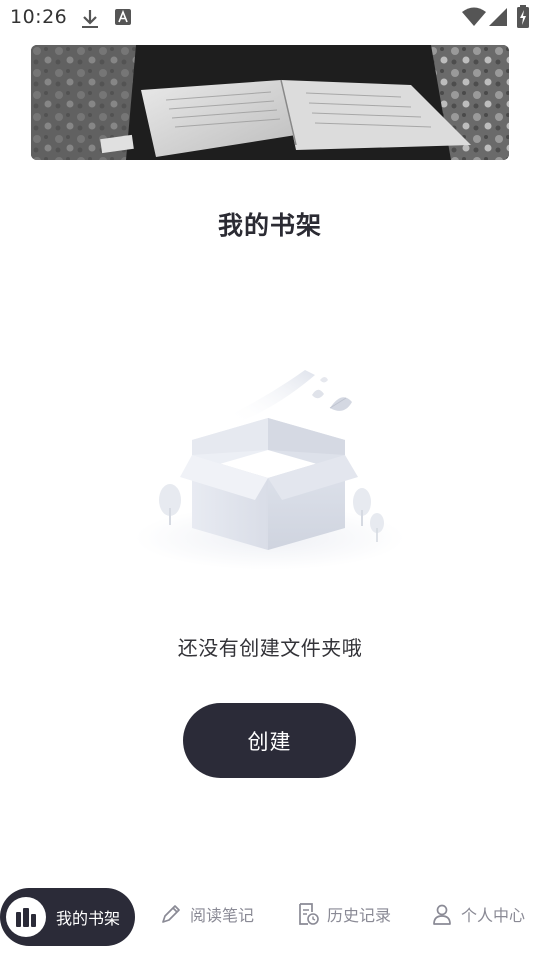  Describe the element at coordinates (171, 914) in the screenshot. I see `pencil-icon` at that location.